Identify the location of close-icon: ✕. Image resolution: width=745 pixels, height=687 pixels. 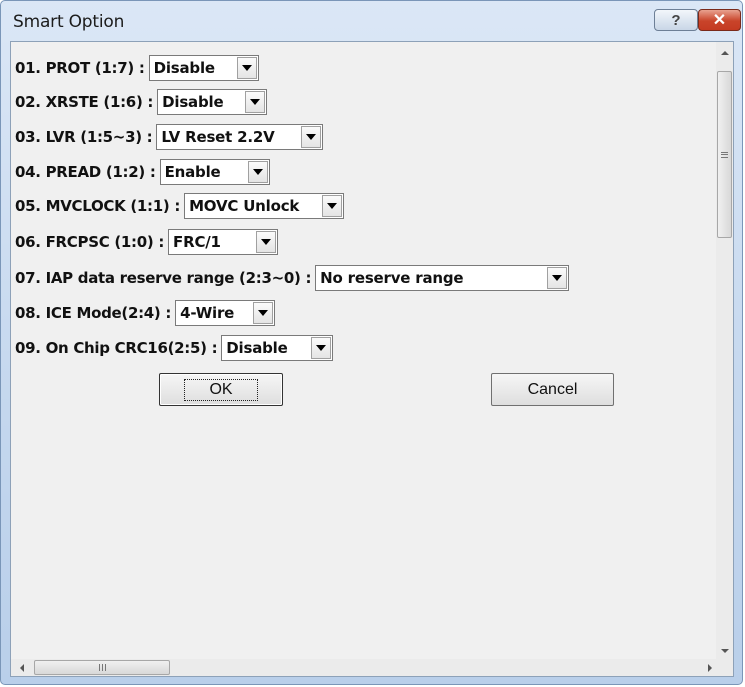
(719, 20).